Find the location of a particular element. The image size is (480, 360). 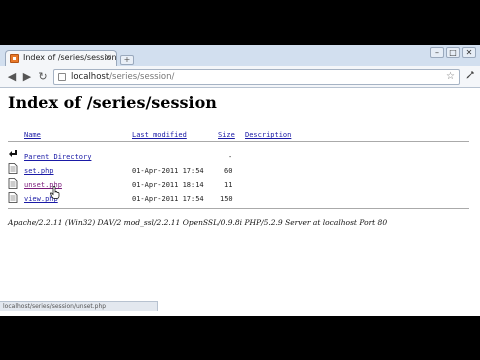

status-bar: localhost/series/session/unset.php is located at coordinates (79, 306).